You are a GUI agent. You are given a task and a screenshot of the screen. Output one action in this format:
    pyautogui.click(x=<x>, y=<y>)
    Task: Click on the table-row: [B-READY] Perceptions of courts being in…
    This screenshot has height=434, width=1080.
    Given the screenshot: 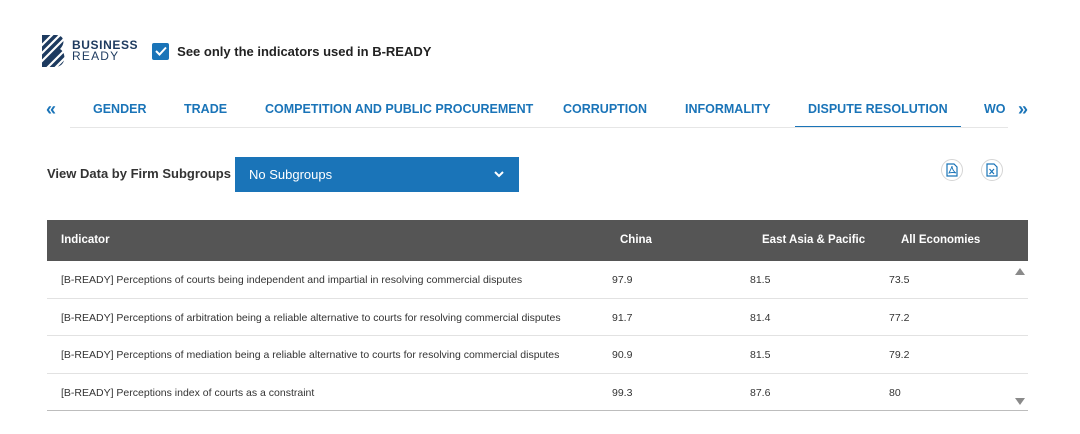 What is the action you would take?
    pyautogui.click(x=537, y=280)
    